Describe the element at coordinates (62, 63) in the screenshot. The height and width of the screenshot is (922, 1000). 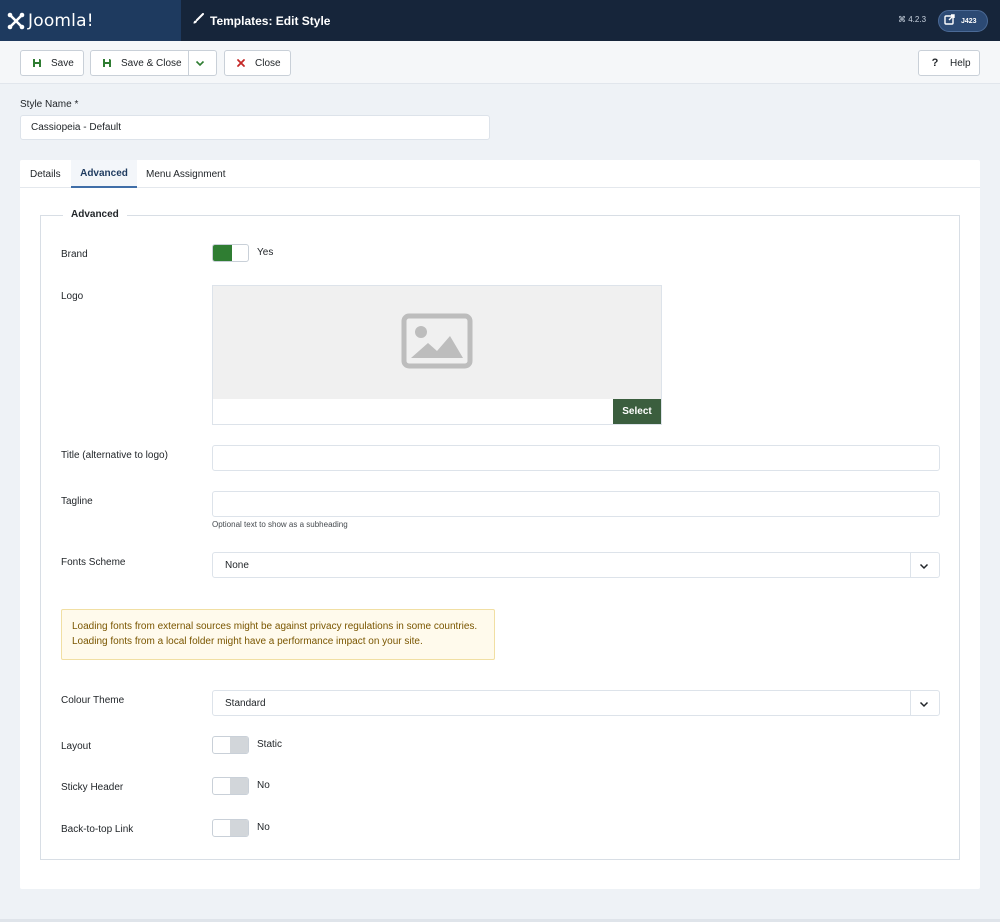
I see `save-label: Save` at that location.